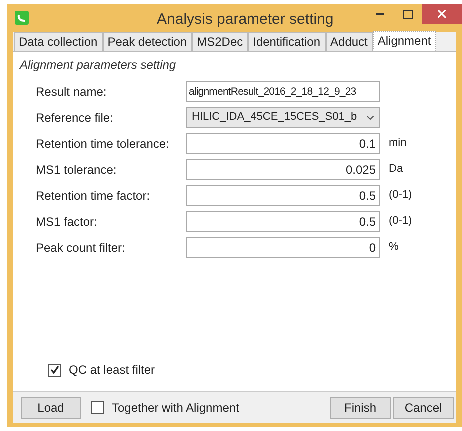 The image size is (462, 431). What do you see at coordinates (66, 222) in the screenshot?
I see `field-label: MS1 factor:` at bounding box center [66, 222].